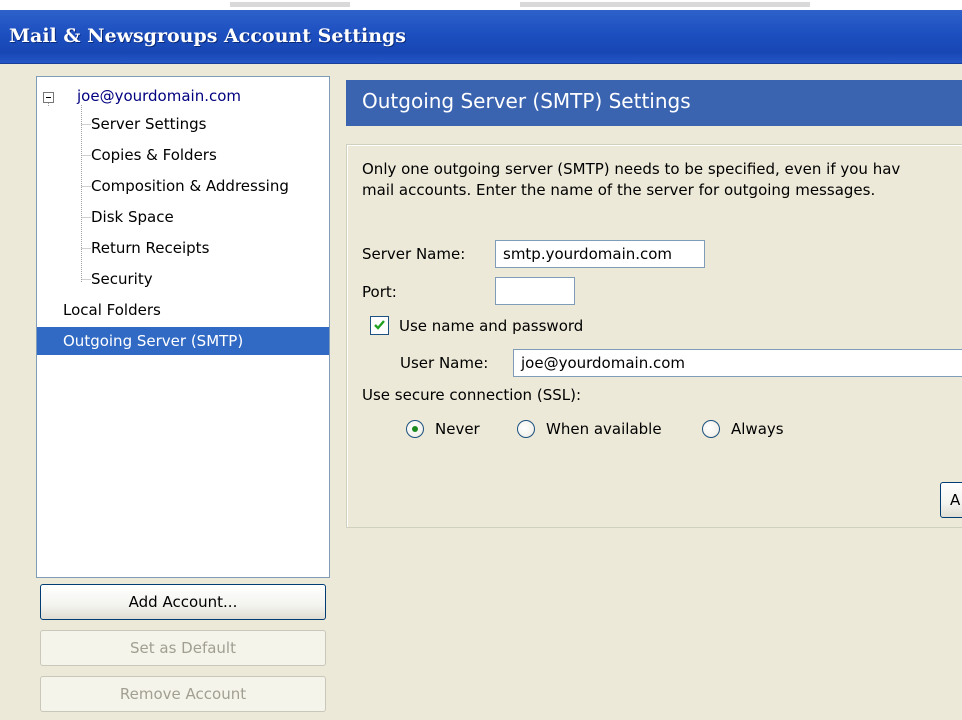 This screenshot has width=962, height=720. I want to click on tree-item-server-settings: Server Settings, so click(148, 124).